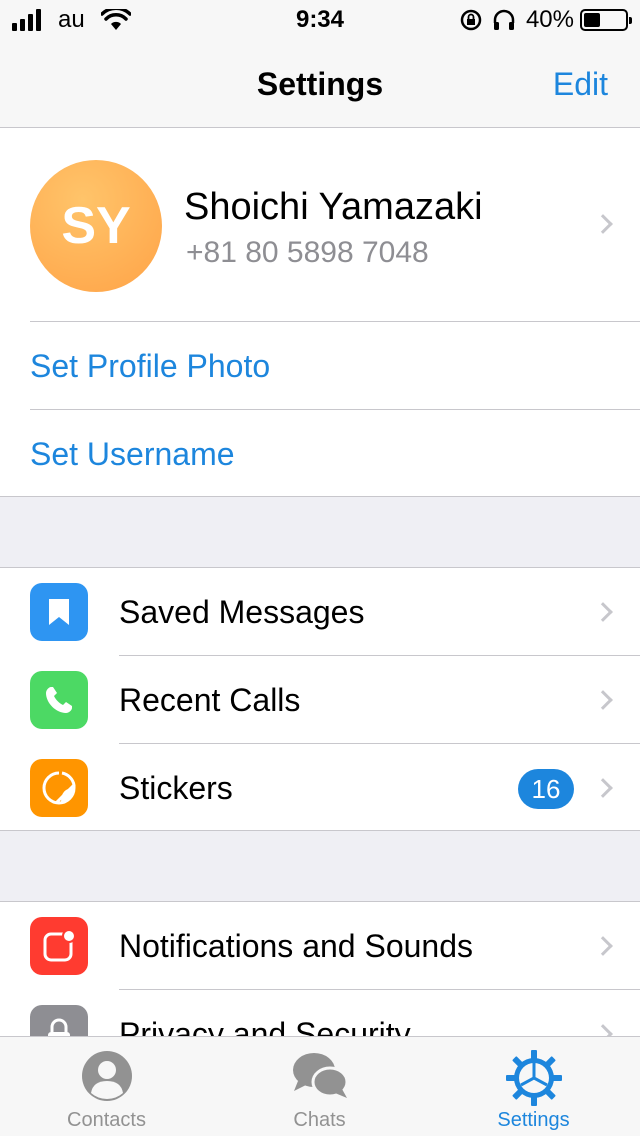 This screenshot has height=1136, width=640. I want to click on saved-messages-row: Saved Messages, so click(320, 612).